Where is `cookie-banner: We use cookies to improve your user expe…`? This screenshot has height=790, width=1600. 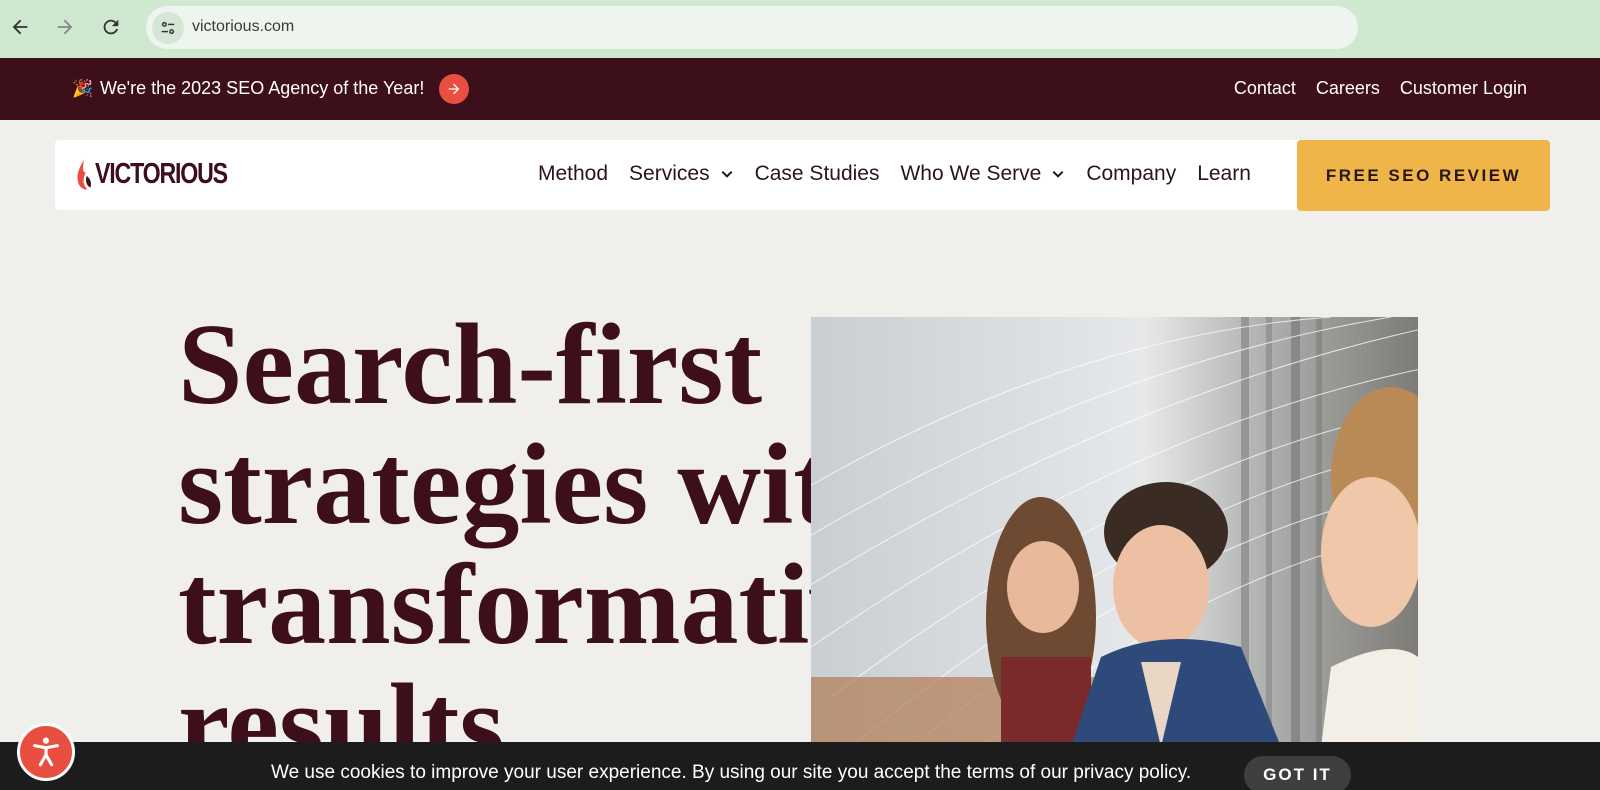
cookie-banner: We use cookies to improve your user expe… is located at coordinates (800, 766).